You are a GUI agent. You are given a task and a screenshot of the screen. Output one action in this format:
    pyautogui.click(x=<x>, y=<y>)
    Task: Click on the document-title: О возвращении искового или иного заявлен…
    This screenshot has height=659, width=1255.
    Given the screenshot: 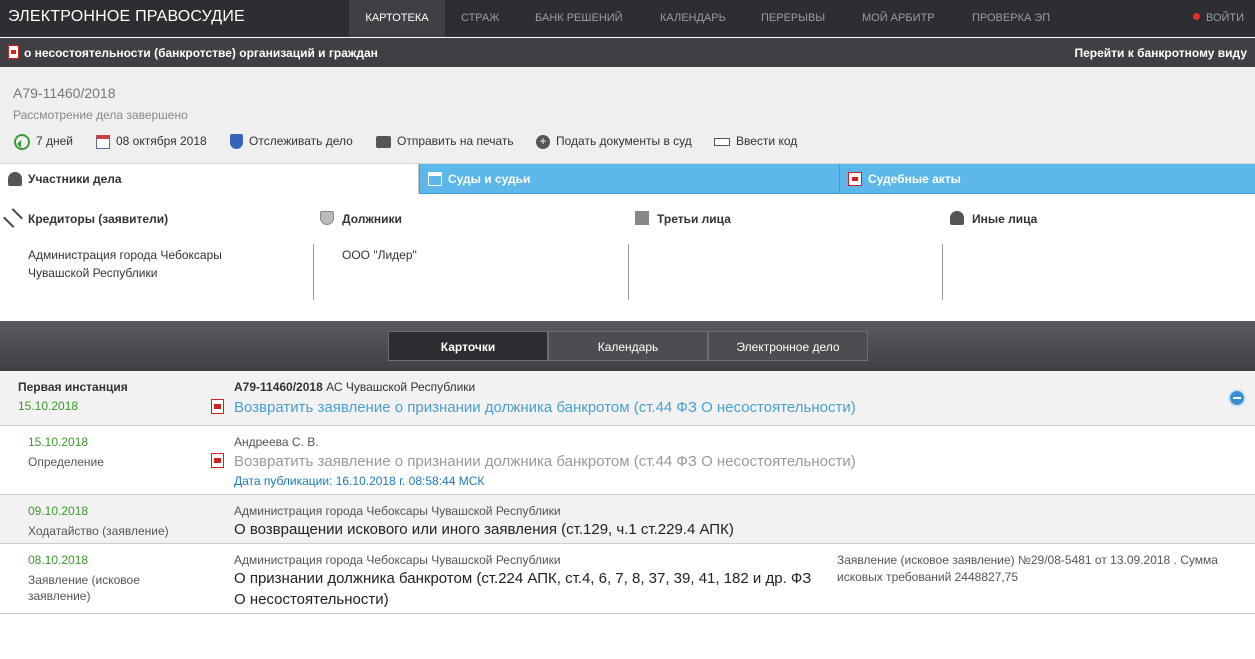 What is the action you would take?
    pyautogui.click(x=484, y=529)
    